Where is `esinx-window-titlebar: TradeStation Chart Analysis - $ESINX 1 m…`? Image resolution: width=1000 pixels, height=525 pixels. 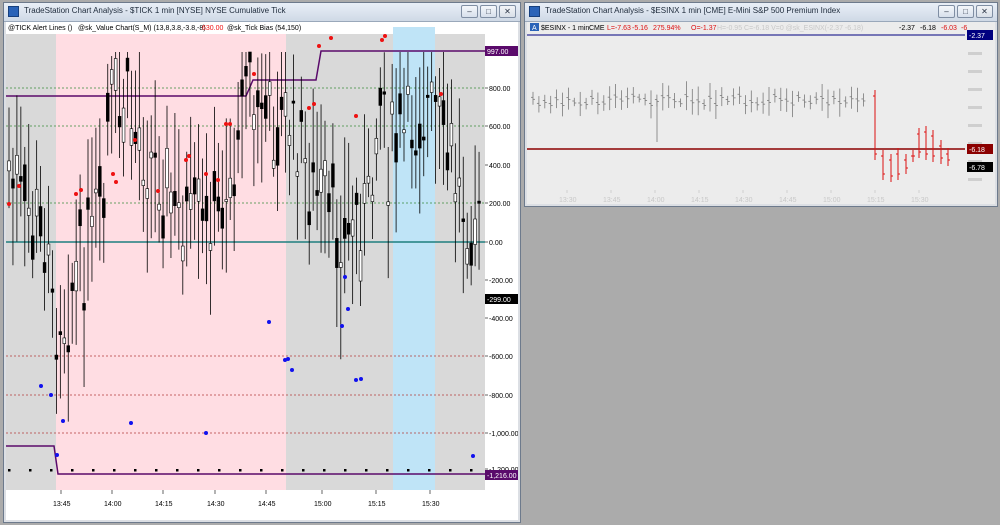 esinx-window-titlebar: TradeStation Chart Analysis - $ESINX 1 m… is located at coordinates (761, 12).